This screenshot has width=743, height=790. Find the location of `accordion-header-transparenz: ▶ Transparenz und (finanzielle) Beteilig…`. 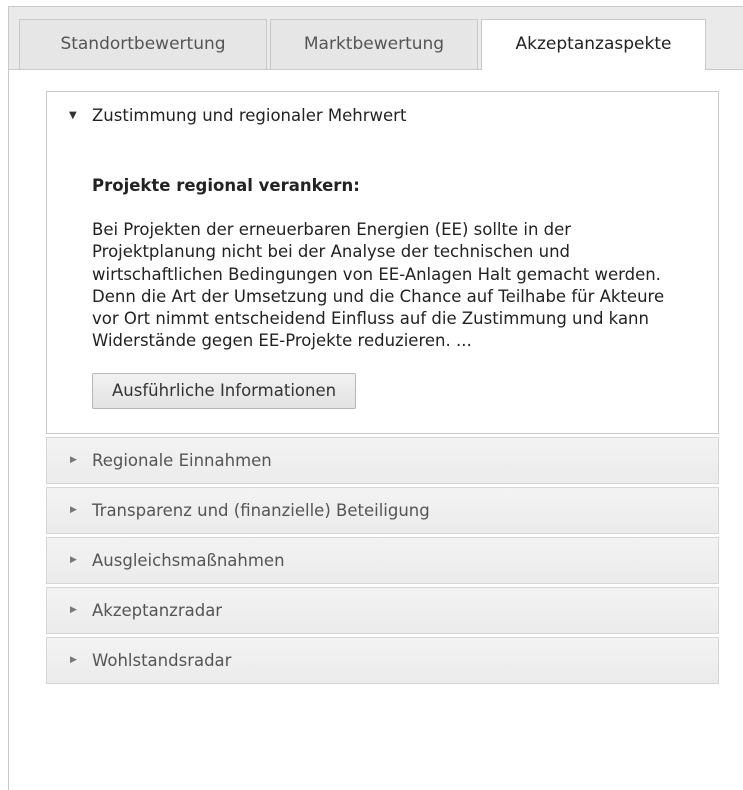

accordion-header-transparenz: ▶ Transparenz und (finanzielle) Beteilig… is located at coordinates (382, 510).